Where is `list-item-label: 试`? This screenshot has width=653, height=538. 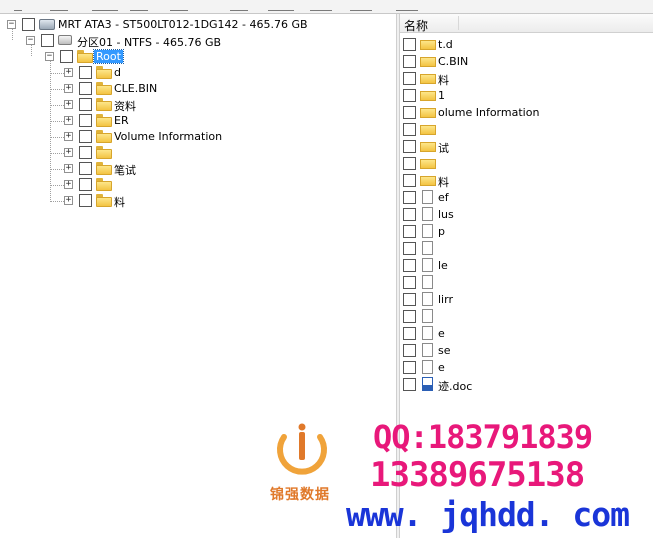
list-item-label: 试 is located at coordinates (443, 148).